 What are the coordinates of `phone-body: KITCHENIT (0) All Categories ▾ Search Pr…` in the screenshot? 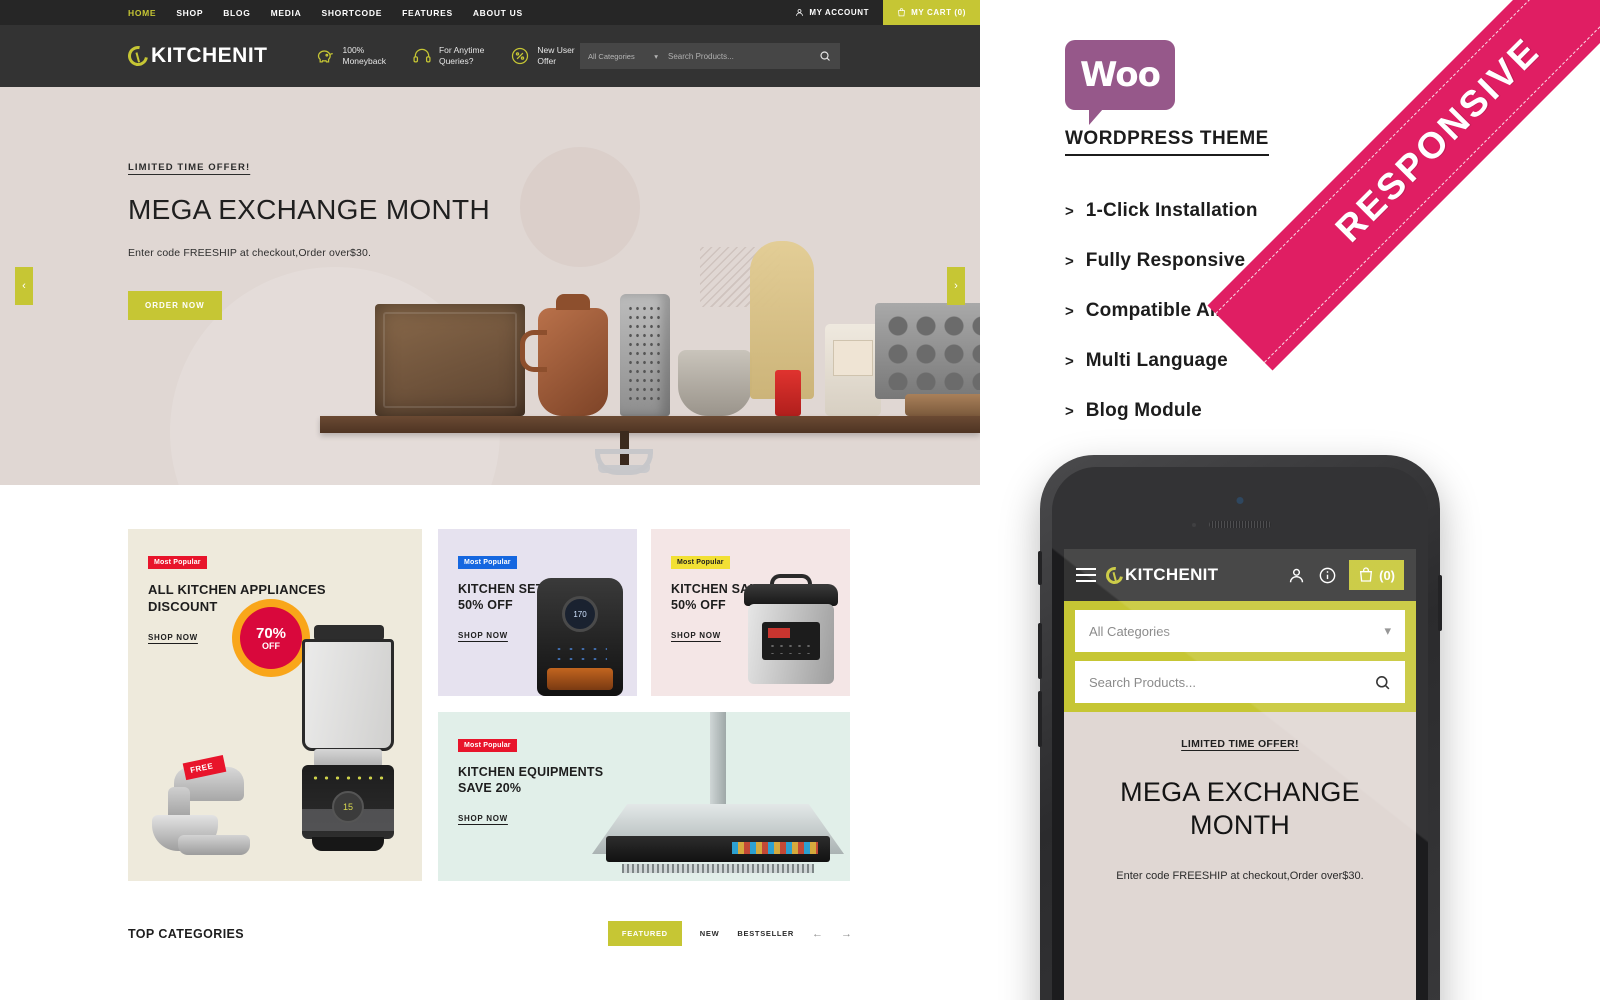 It's located at (1240, 733).